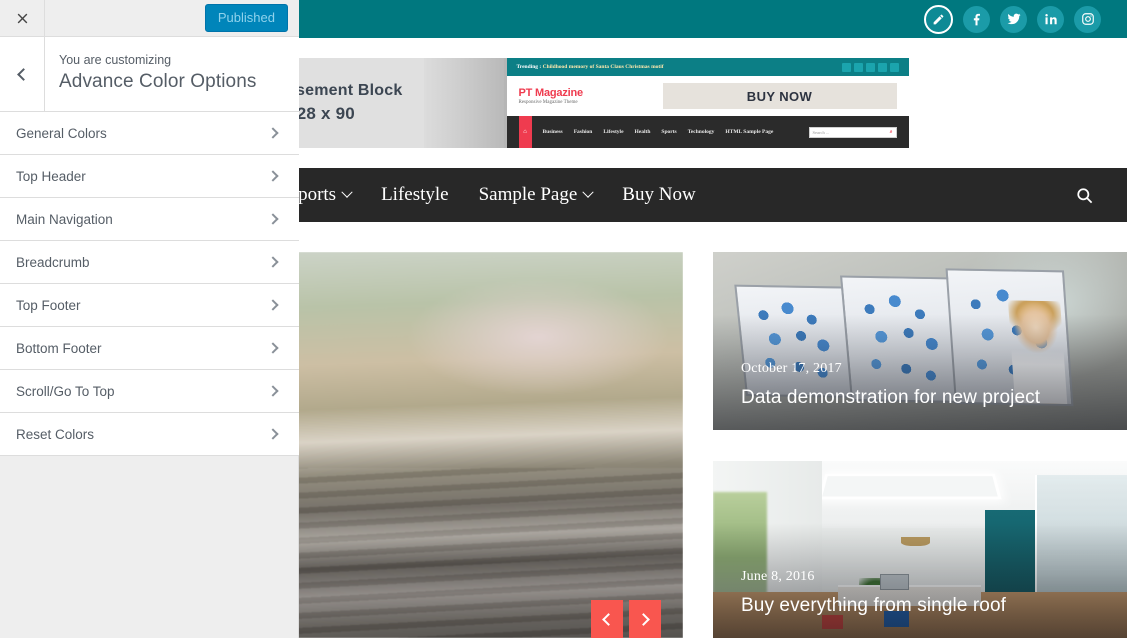  What do you see at coordinates (528, 194) in the screenshot?
I see `nav-item-label: Sample Page` at bounding box center [528, 194].